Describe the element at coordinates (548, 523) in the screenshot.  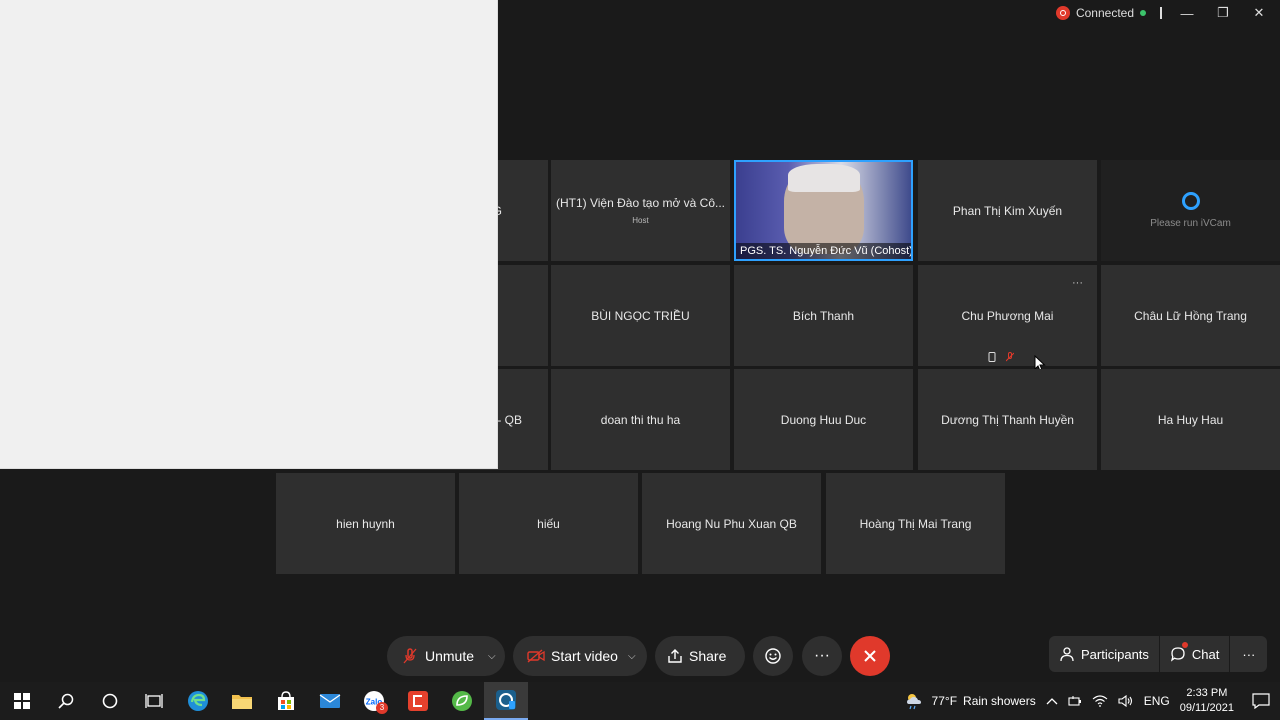
I see `participant-tile: hiếu` at that location.